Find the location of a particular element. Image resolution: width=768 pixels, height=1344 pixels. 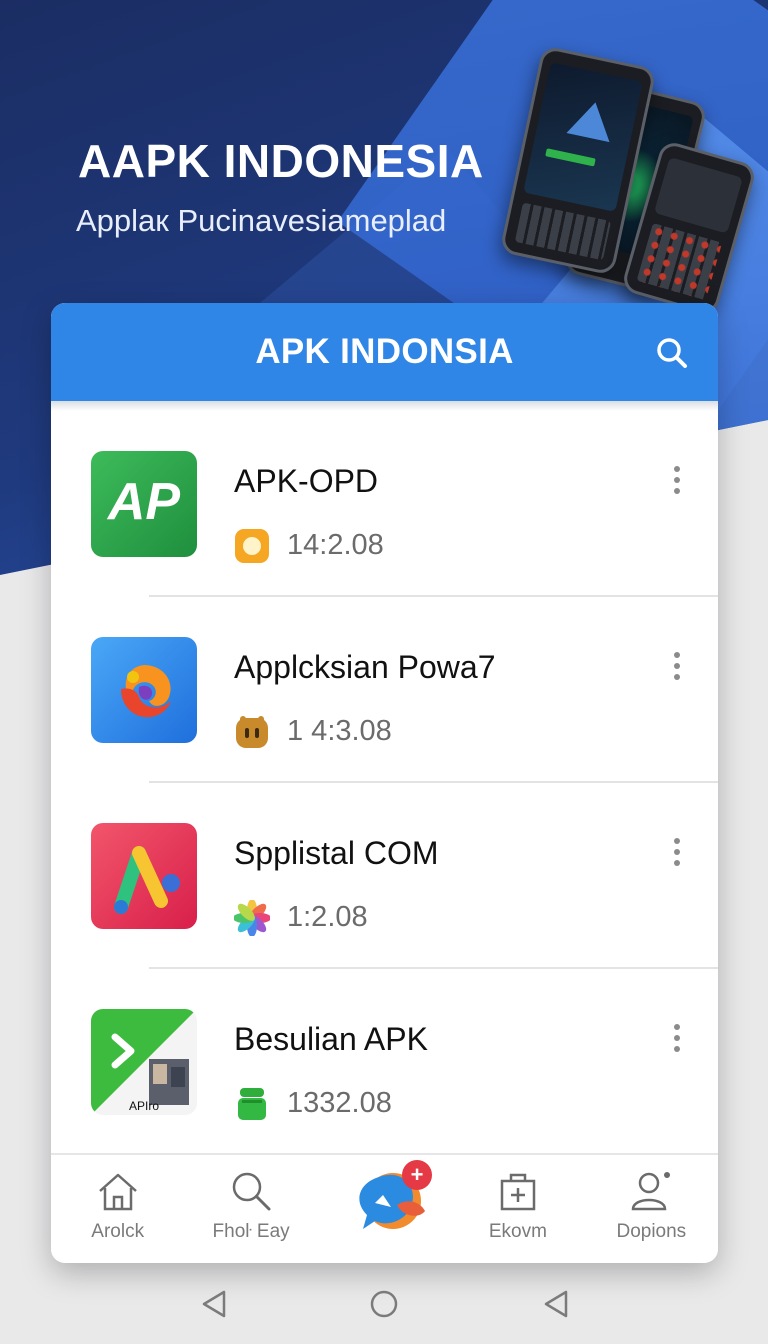

nav-item-options: Dopions is located at coordinates (651, 1209).